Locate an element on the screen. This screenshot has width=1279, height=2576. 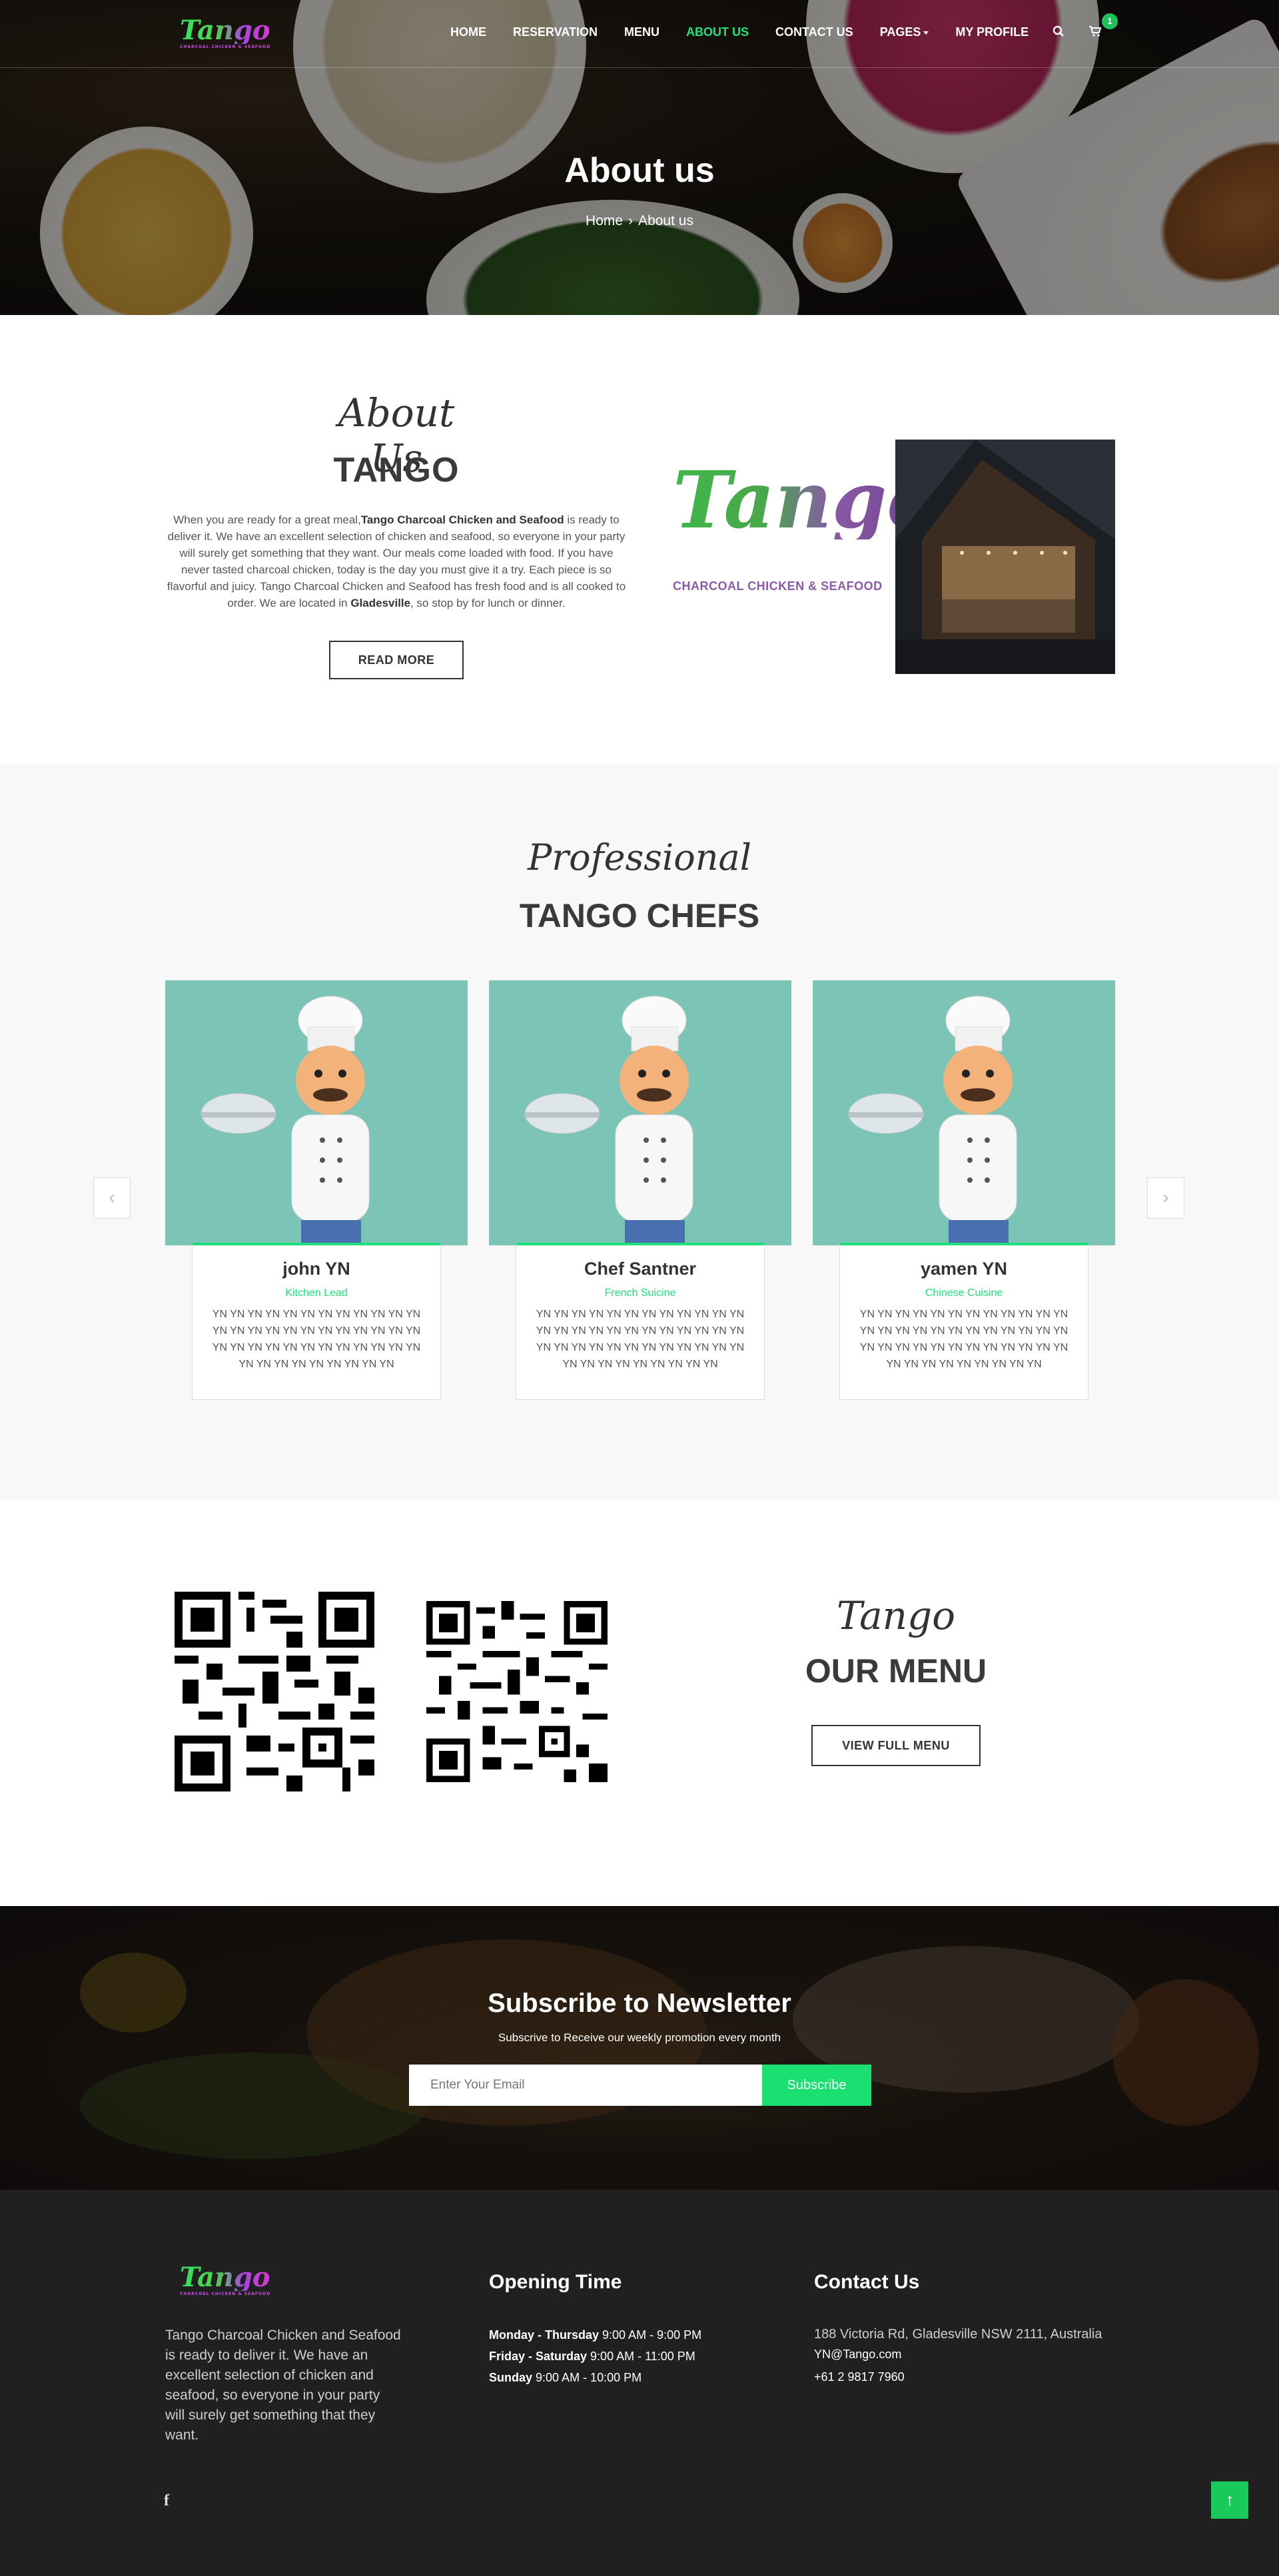
hours-row: Friday - Saturday 9:00 AM - 11:00 PM is located at coordinates (592, 2356).